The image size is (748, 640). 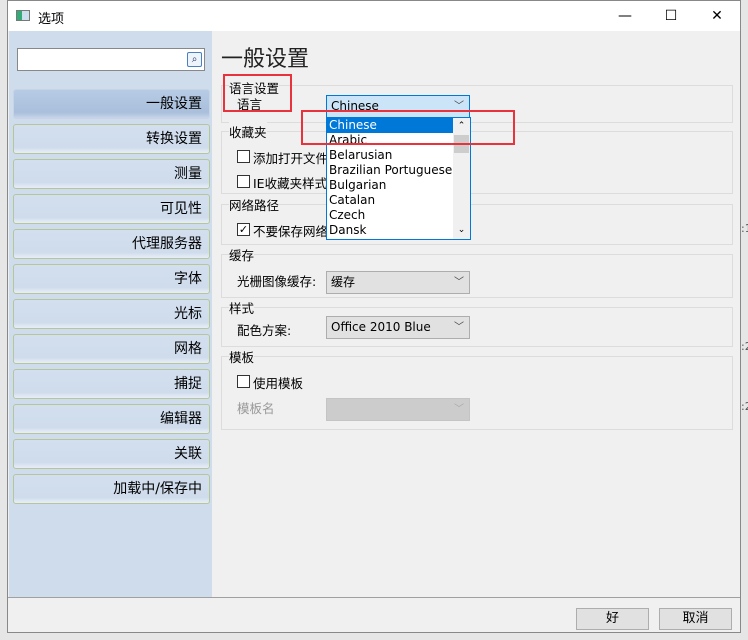 I want to click on ie-style-checkbox, so click(x=243, y=181).